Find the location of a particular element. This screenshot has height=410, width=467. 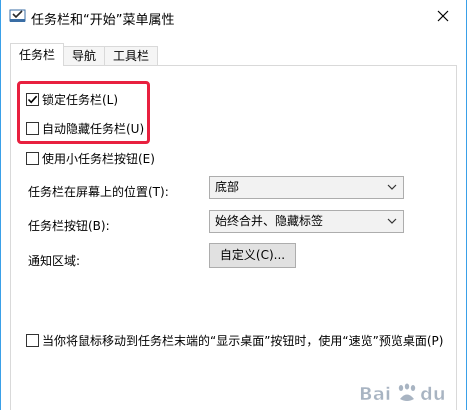

baidu-watermark-logo: Bai du is located at coordinates (402, 394).